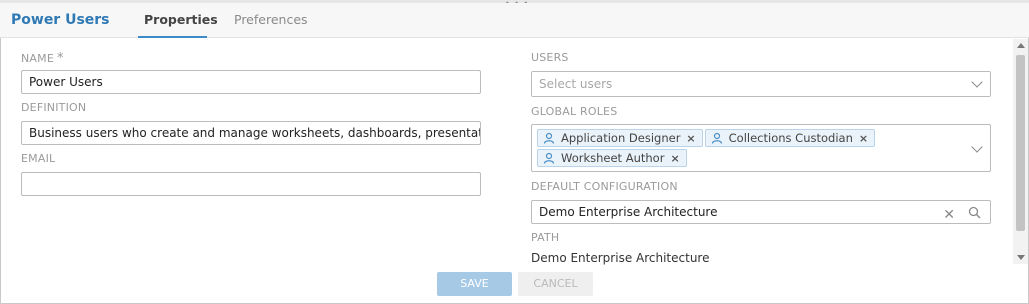  I want to click on role-chip-label: Worksheet Author, so click(613, 158).